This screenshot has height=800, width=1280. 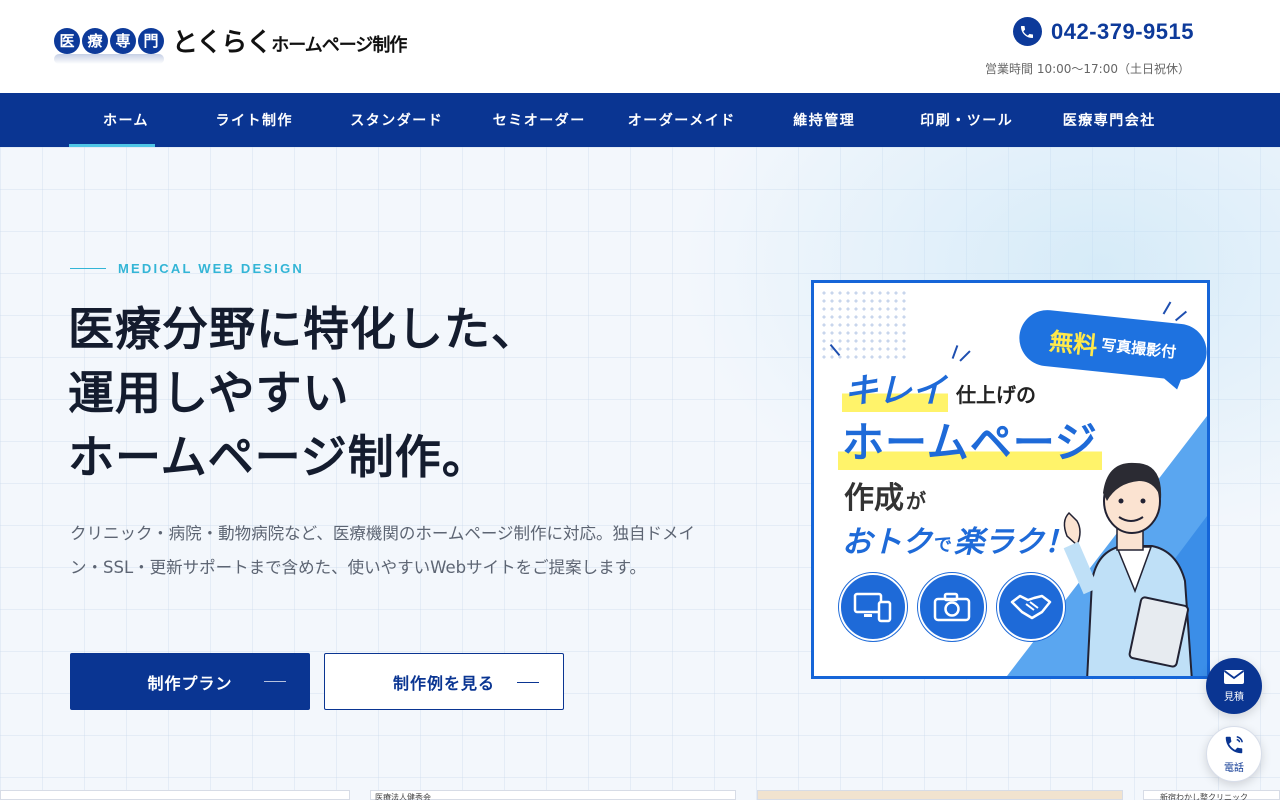 I want to click on bubble-free-text: 無料, so click(x=1073, y=343).